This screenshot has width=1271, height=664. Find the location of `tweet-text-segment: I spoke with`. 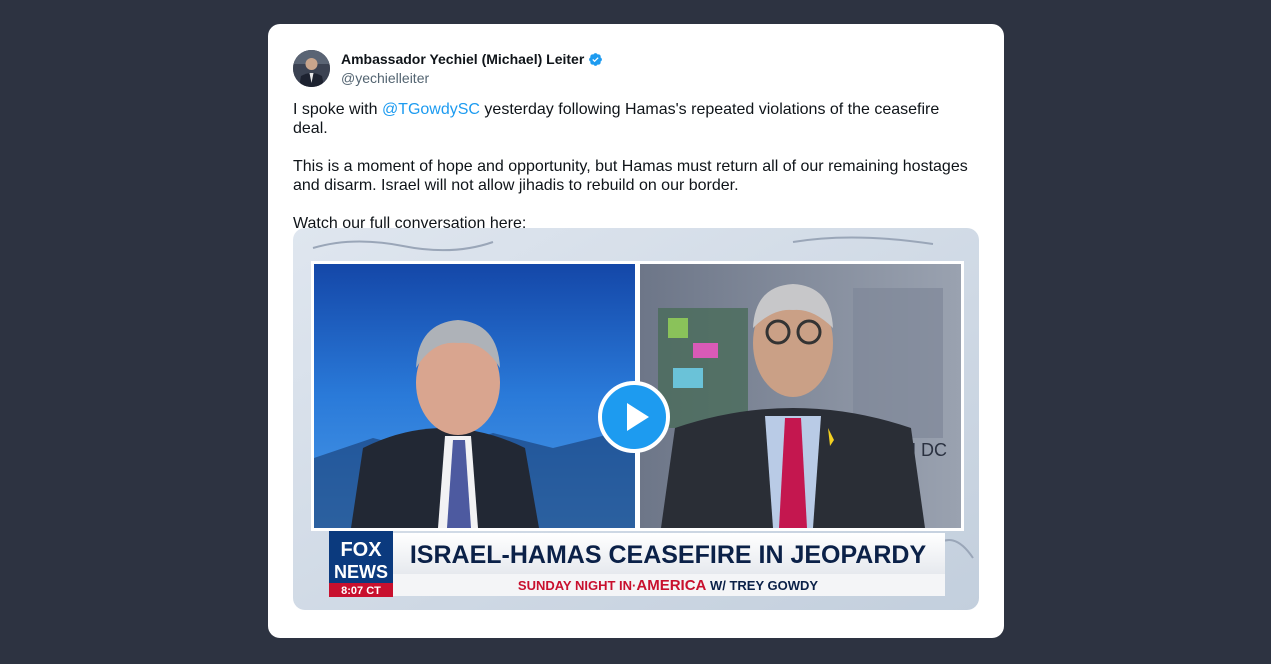

tweet-text-segment: I spoke with is located at coordinates (337, 109).